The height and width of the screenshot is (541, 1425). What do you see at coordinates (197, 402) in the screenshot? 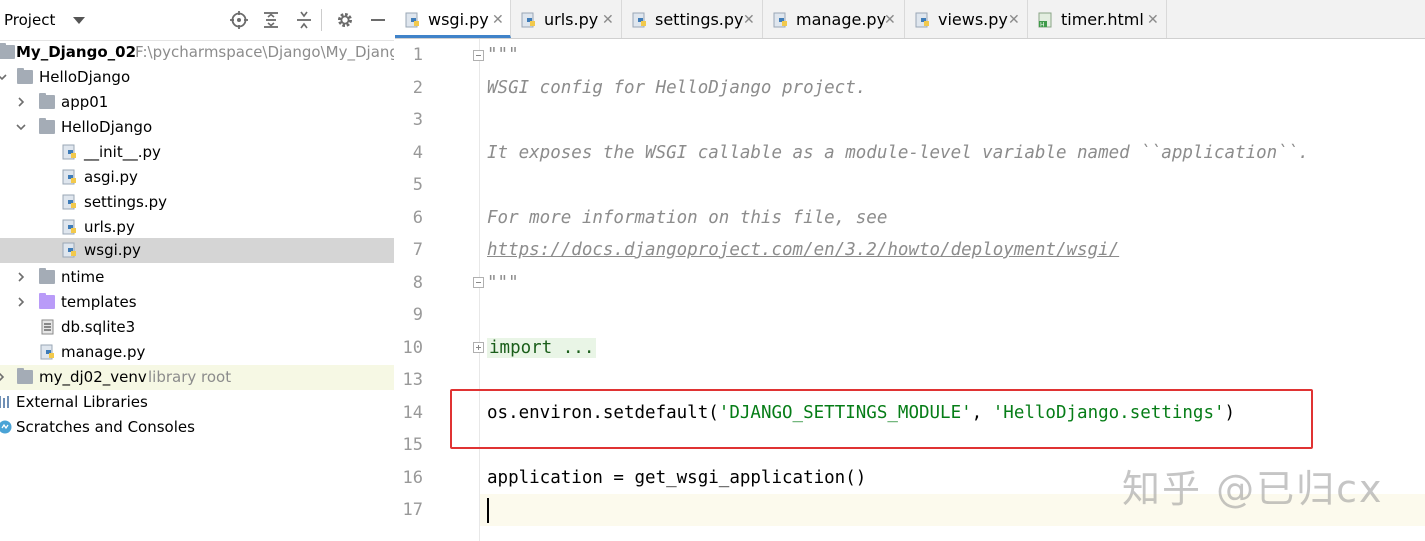
I see `tree-item-external-libraries: External Libraries` at bounding box center [197, 402].